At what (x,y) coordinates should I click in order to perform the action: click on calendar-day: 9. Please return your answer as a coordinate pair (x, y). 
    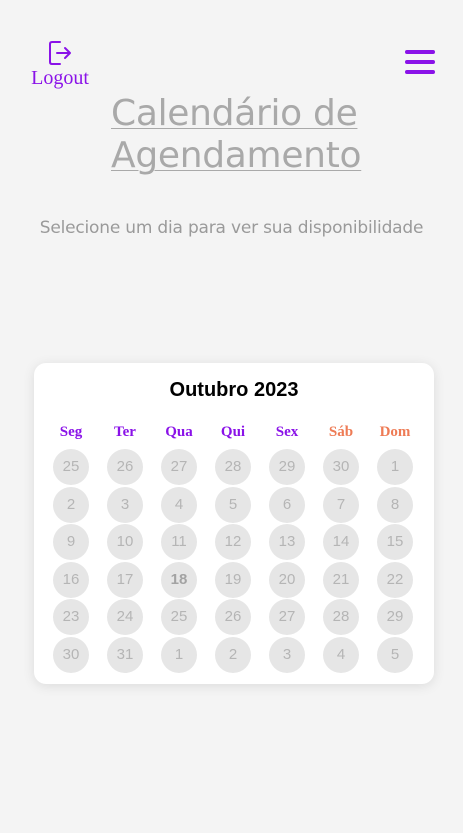
    Looking at the image, I should click on (71, 542).